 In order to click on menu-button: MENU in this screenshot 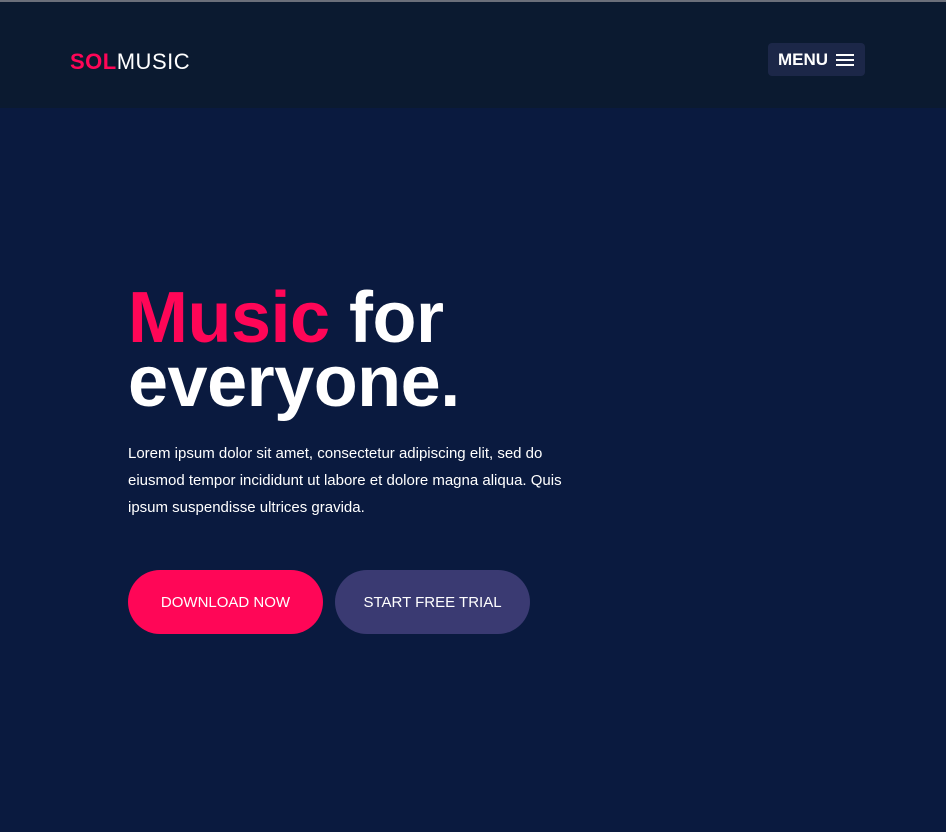, I will do `click(816, 59)`.